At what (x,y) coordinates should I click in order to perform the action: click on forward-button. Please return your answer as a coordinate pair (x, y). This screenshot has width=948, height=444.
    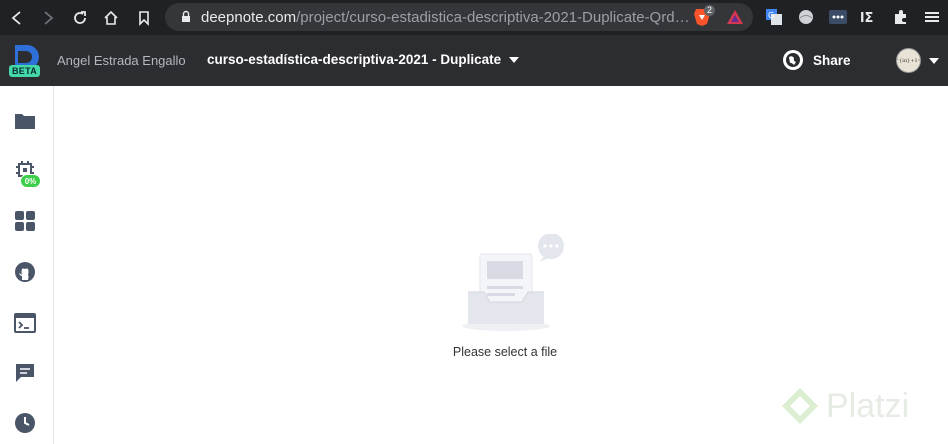
    Looking at the image, I should click on (48, 18).